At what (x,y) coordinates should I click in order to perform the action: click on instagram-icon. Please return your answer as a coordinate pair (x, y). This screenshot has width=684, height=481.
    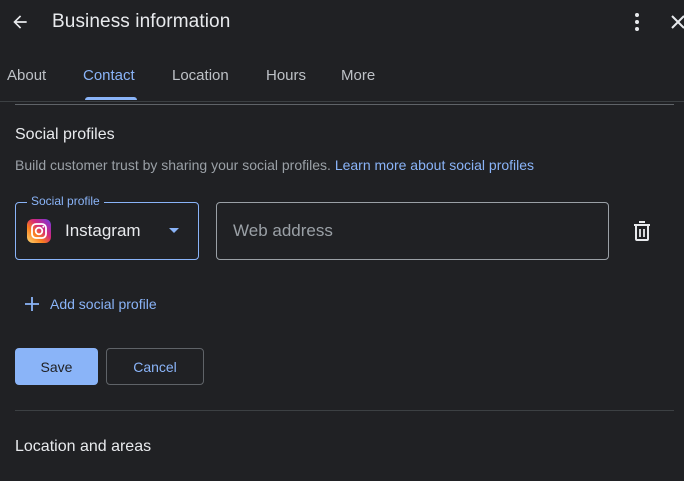
    Looking at the image, I should click on (39, 231).